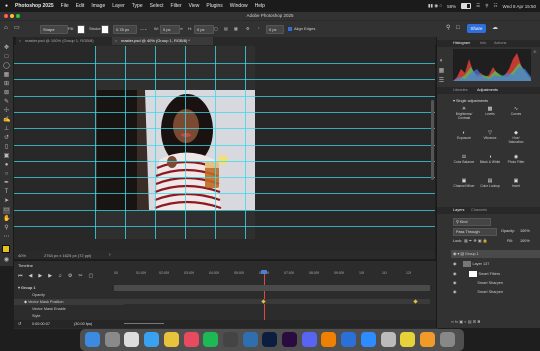  I want to click on blur-tool-icon: ●, so click(6, 165).